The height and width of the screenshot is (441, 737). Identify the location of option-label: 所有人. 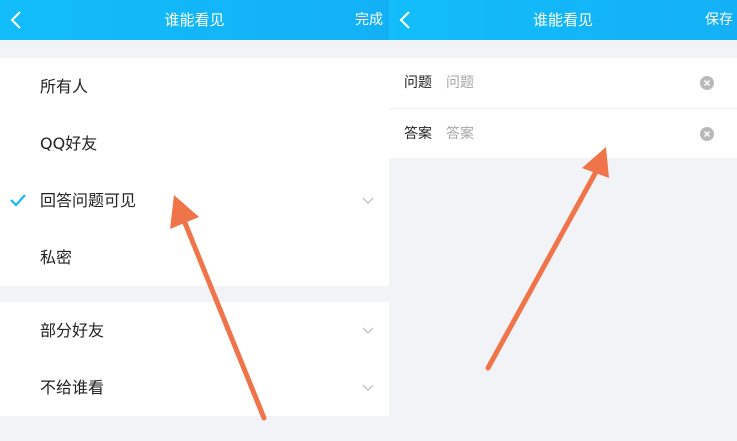
(64, 86).